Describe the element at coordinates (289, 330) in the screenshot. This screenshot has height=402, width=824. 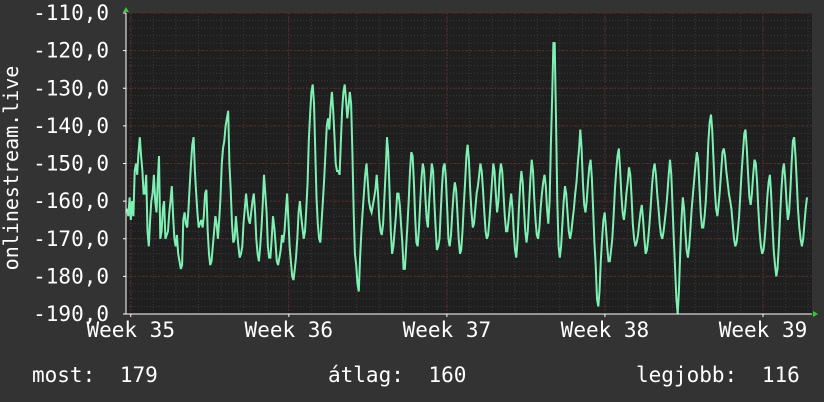
I see `x-tick-label: Week 36` at that location.